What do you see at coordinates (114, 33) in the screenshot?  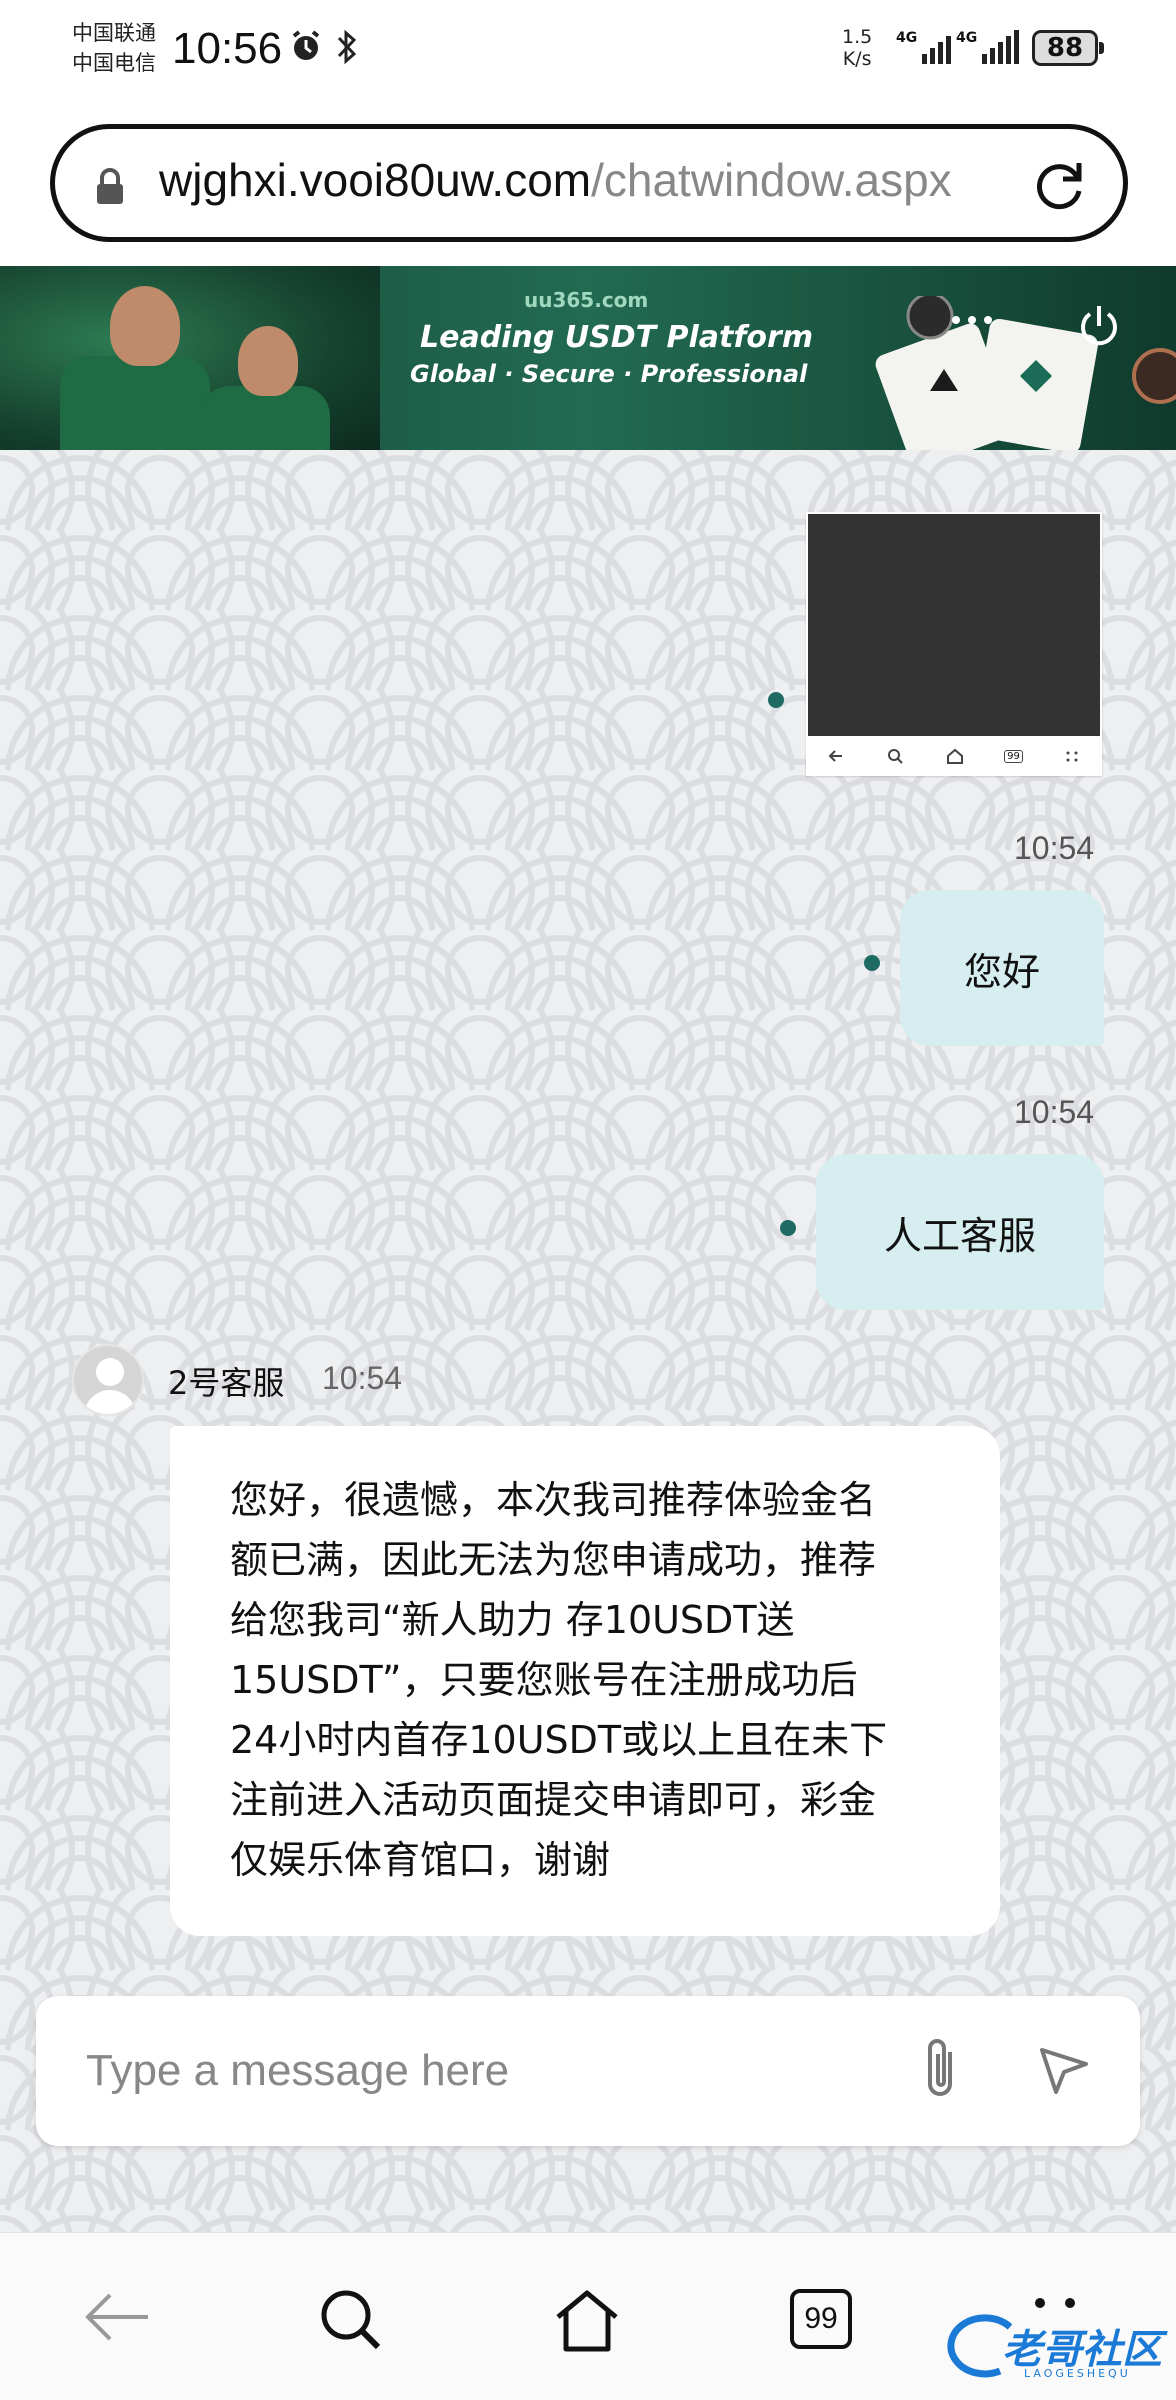 I see `carrier-1: 中国联通` at bounding box center [114, 33].